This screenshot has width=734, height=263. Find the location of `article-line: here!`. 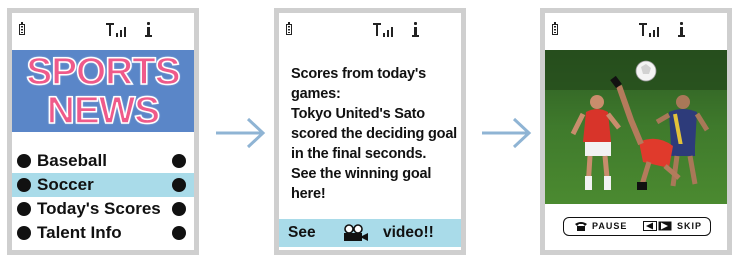

article-line: here! is located at coordinates (308, 194).